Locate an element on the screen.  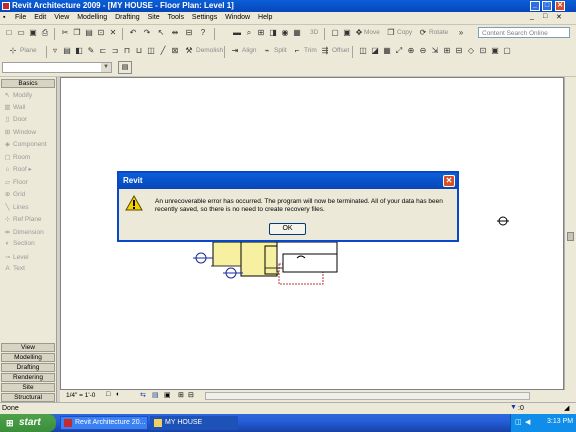
ungroup-icon: ▣ is located at coordinates (347, 33).